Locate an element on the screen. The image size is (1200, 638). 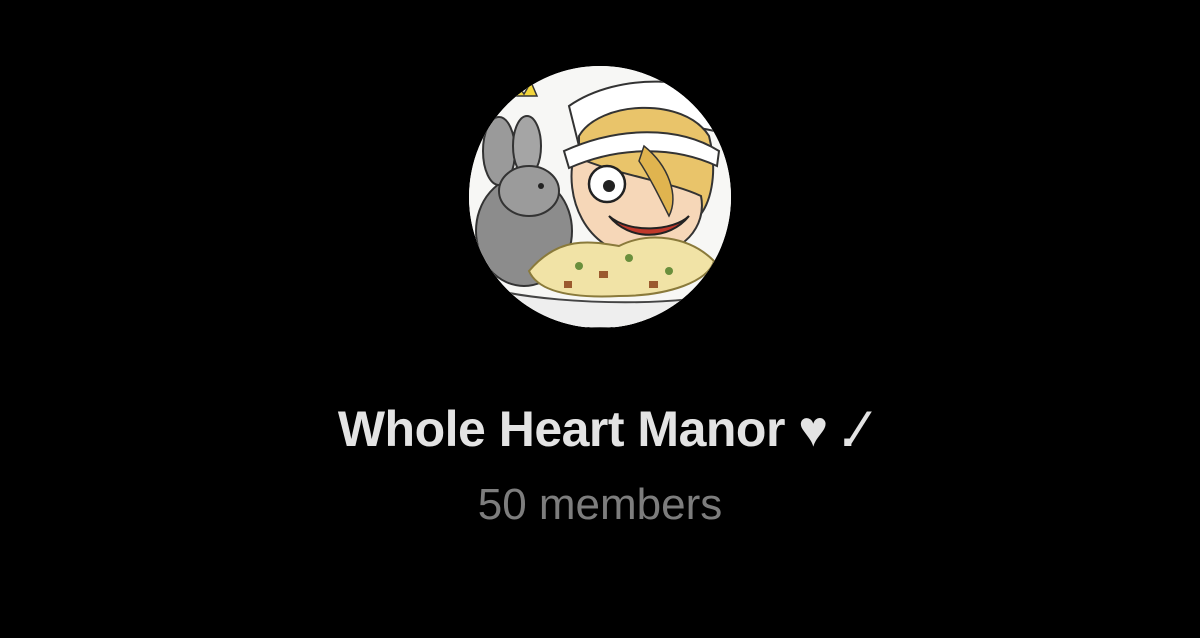
group-name: Whole Heart Manor ♥ .⁄ is located at coordinates (600, 429).